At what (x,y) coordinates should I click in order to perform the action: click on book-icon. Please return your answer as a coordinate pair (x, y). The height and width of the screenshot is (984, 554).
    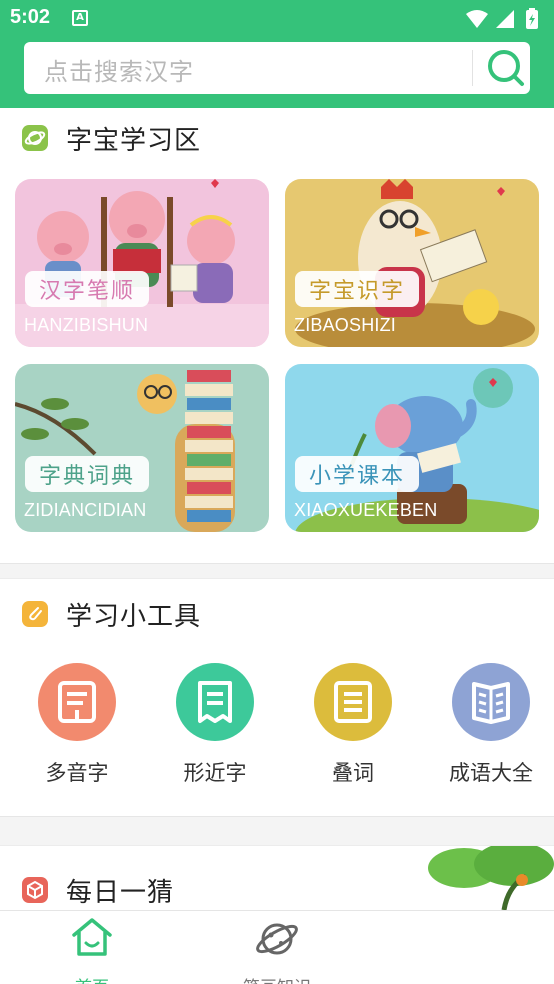
    Looking at the image, I should click on (491, 703).